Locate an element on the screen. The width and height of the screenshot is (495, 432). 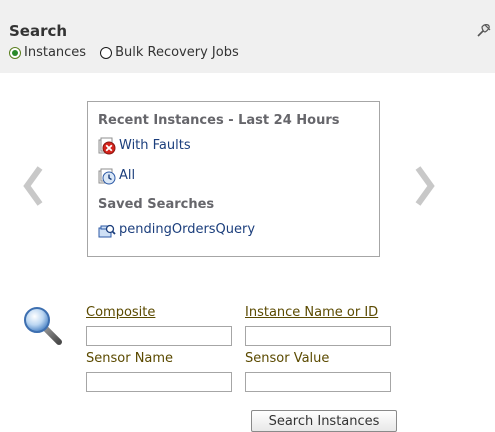
saved-searches-heading: Saved Searches is located at coordinates (156, 204).